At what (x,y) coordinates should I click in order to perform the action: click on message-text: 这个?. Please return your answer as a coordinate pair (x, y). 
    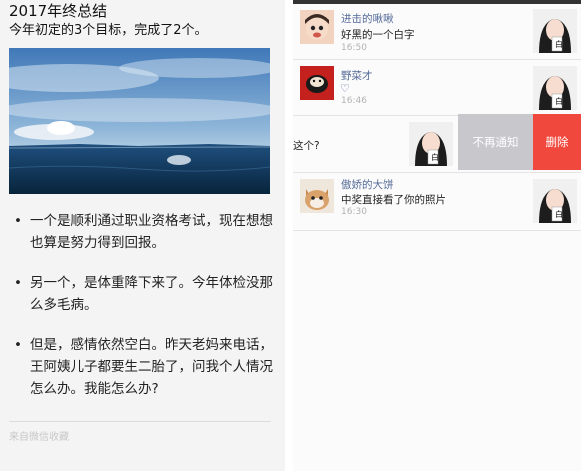
    Looking at the image, I should click on (306, 146).